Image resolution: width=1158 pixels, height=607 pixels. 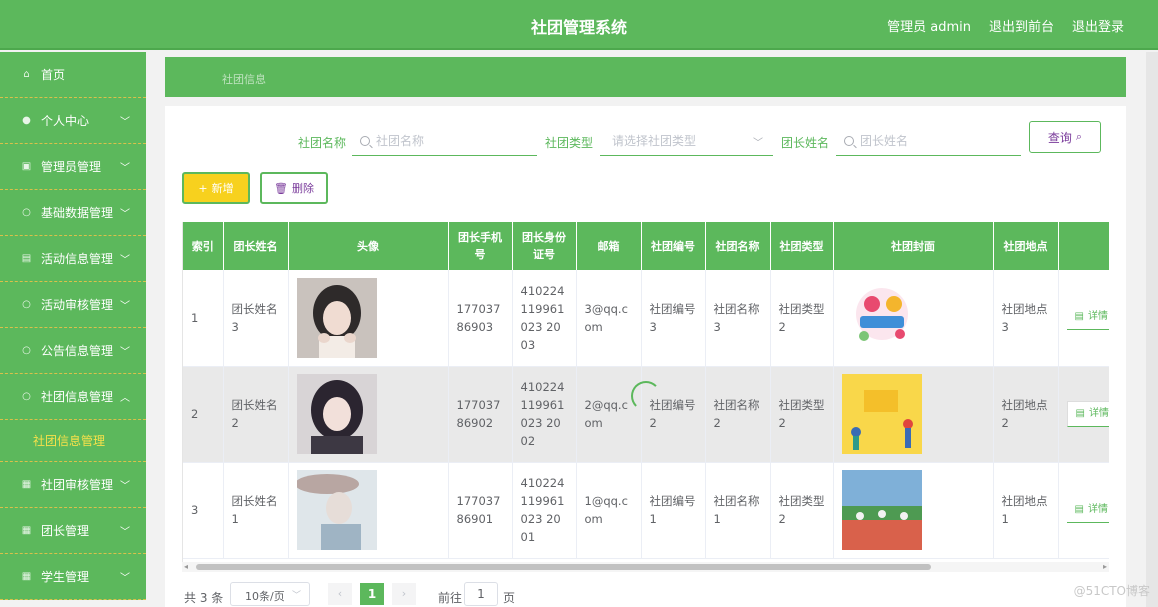 I want to click on sidebar-item-base-data: ○ 基础数据管理 ﹀, so click(x=73, y=213).